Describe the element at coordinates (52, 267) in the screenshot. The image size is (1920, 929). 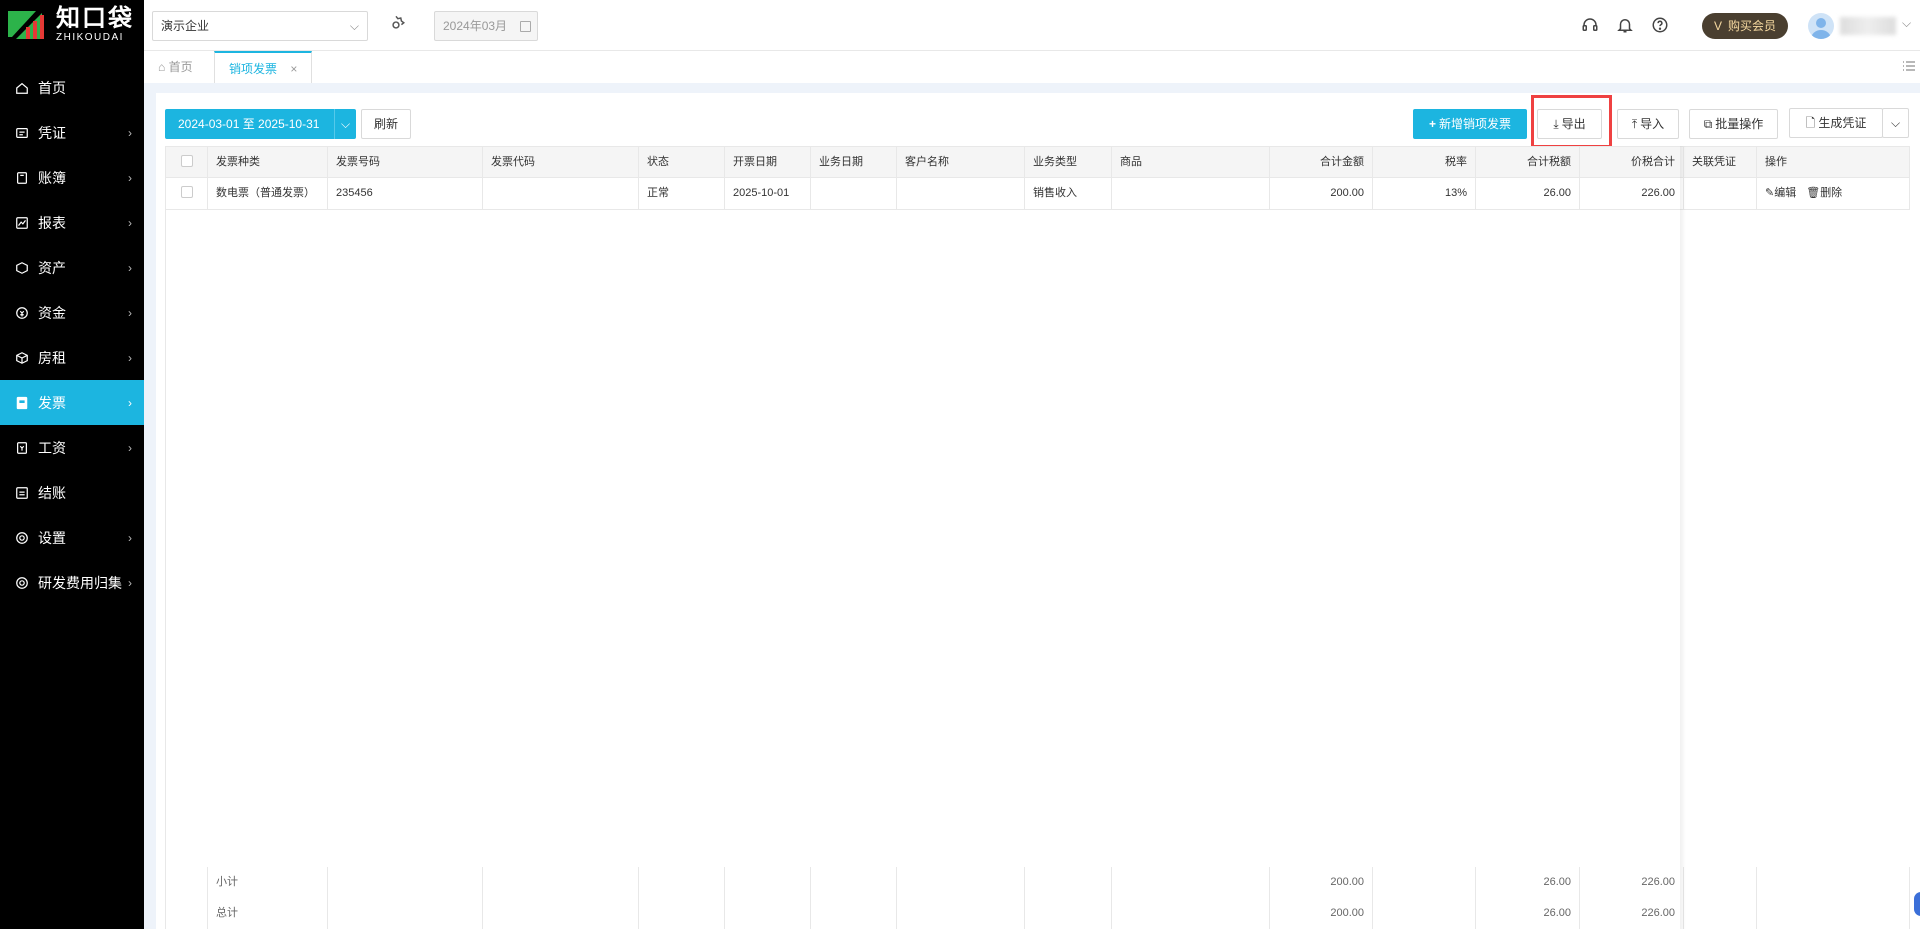
I see `sidebar-item-label: 资产` at that location.